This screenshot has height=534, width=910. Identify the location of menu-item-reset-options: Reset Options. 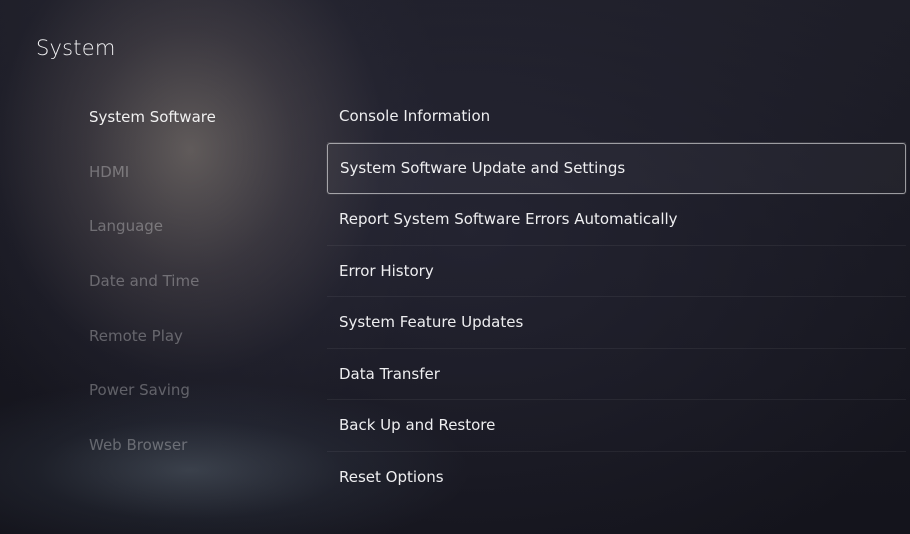
(616, 478).